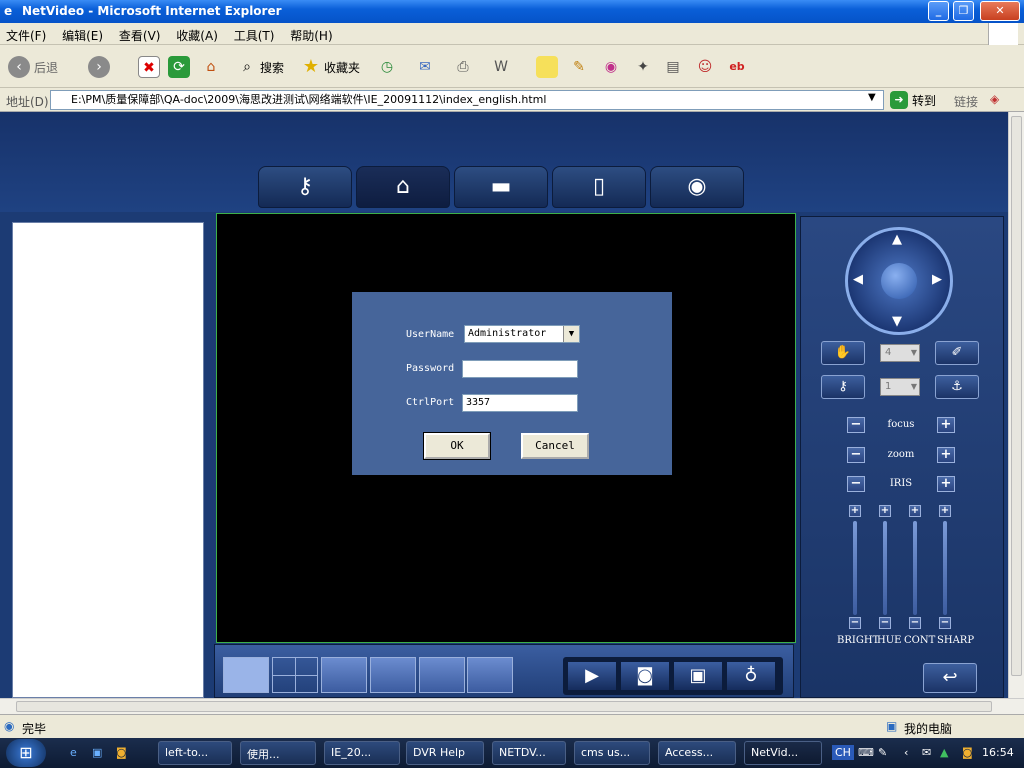 Image resolution: width=1024 pixels, height=768 pixels. I want to click on home-button: ⌂, so click(211, 67).